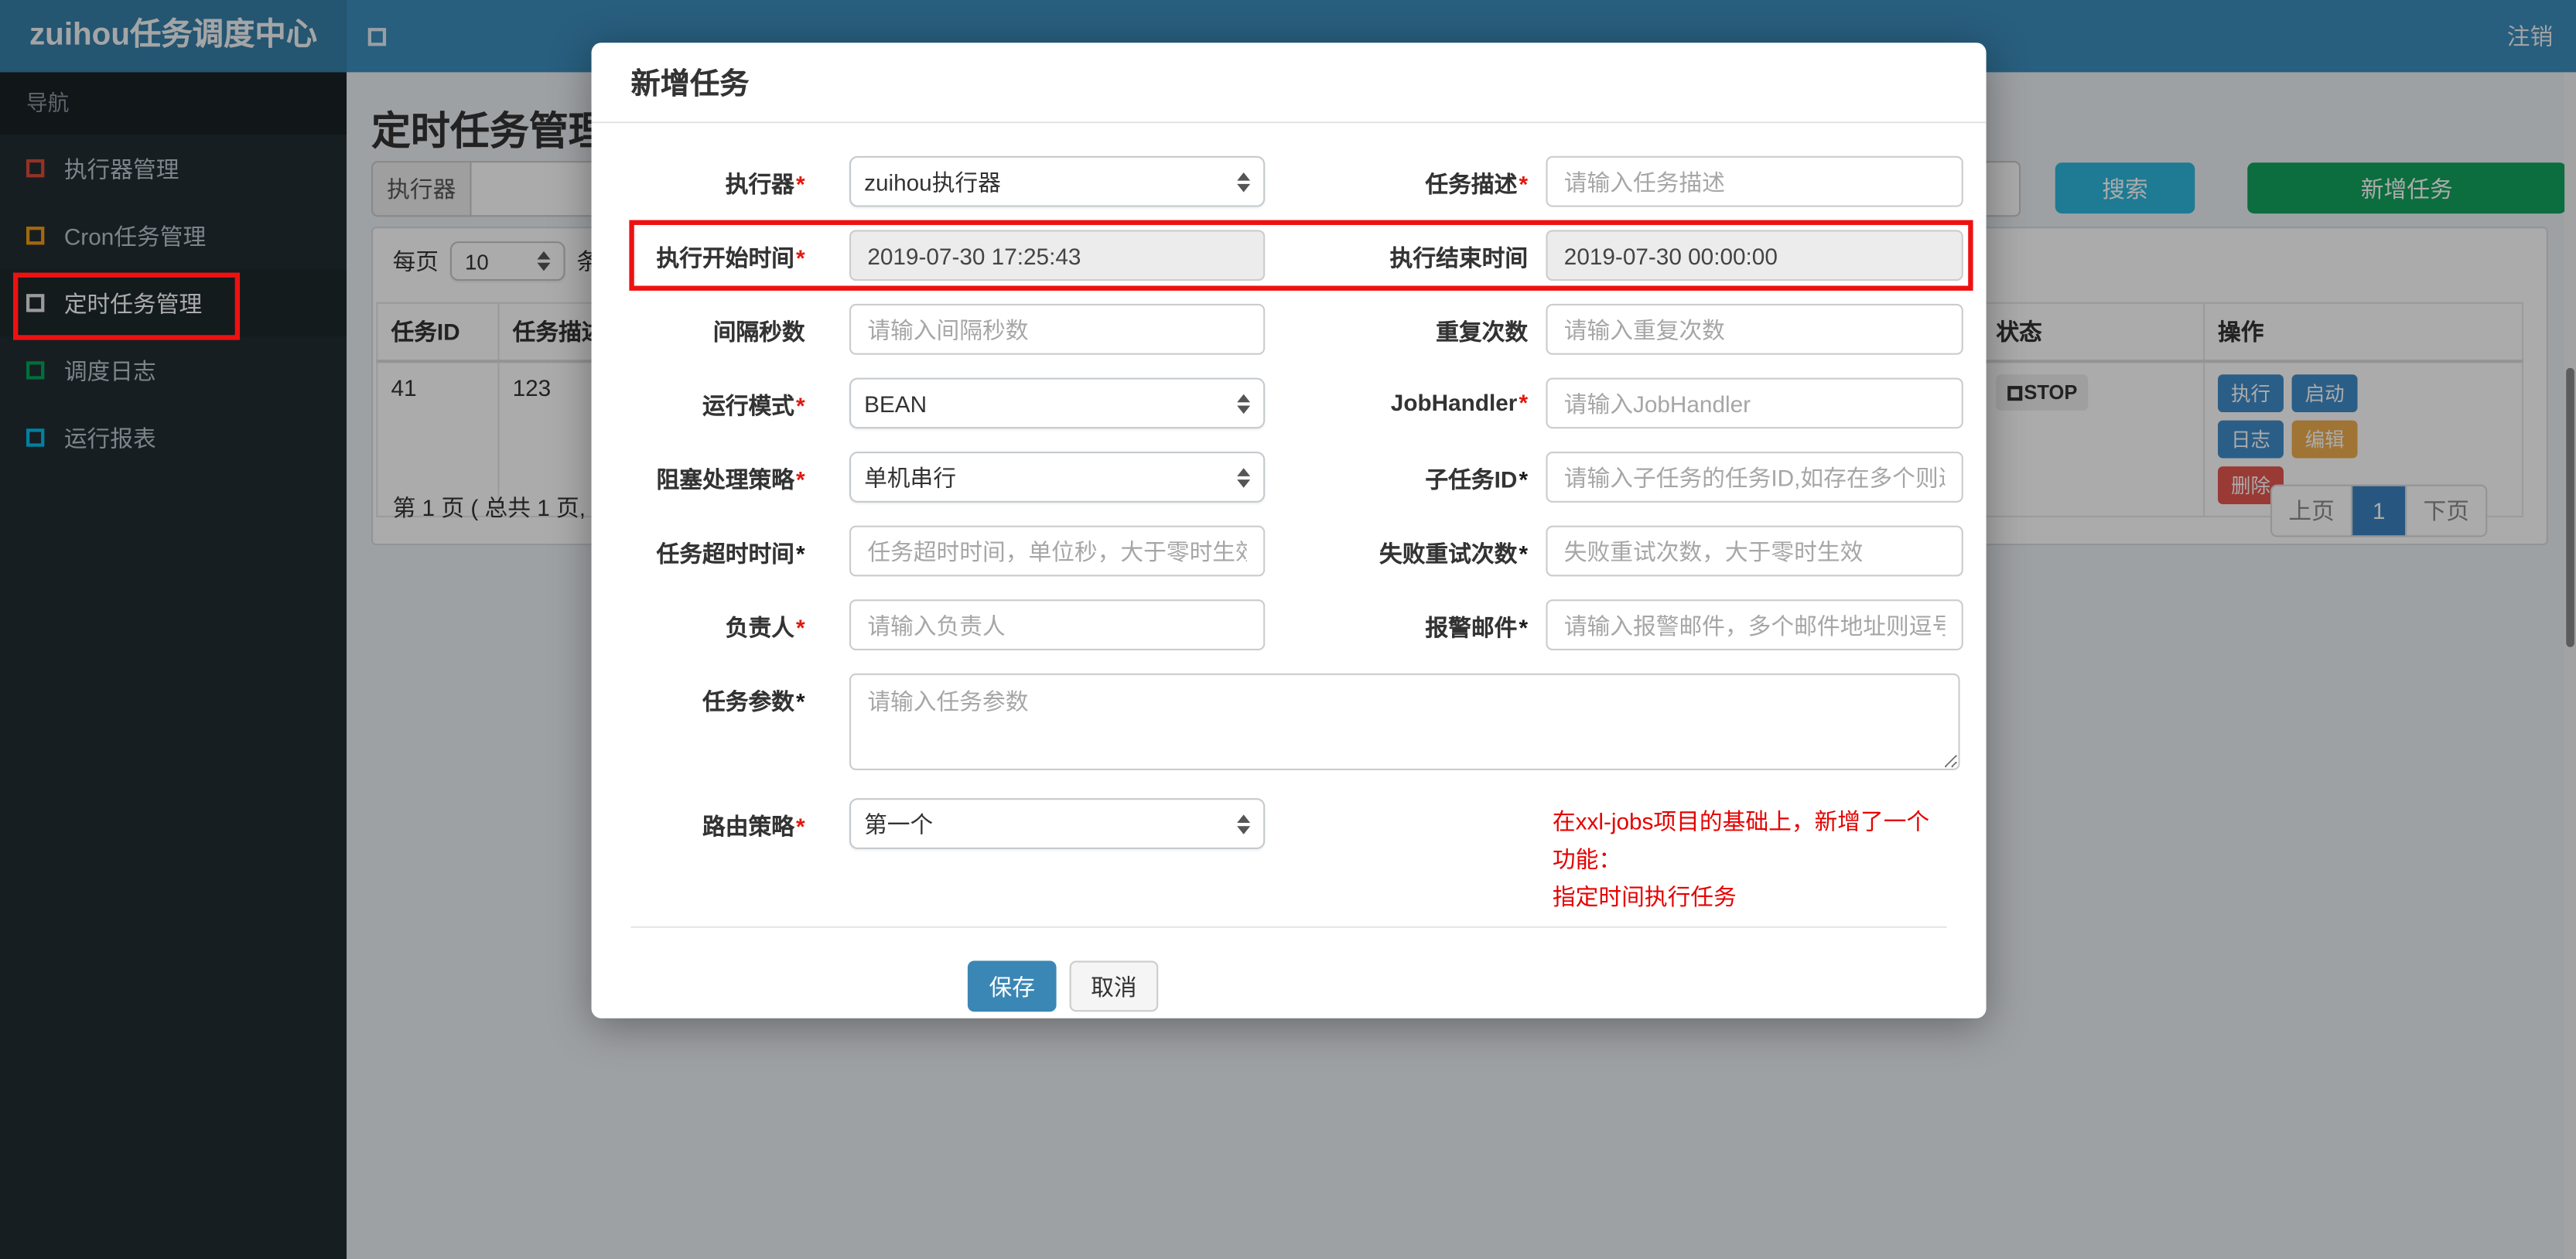 Image resolution: width=2576 pixels, height=1259 pixels. Describe the element at coordinates (2125, 188) in the screenshot. I see `search-button: 搜索` at that location.